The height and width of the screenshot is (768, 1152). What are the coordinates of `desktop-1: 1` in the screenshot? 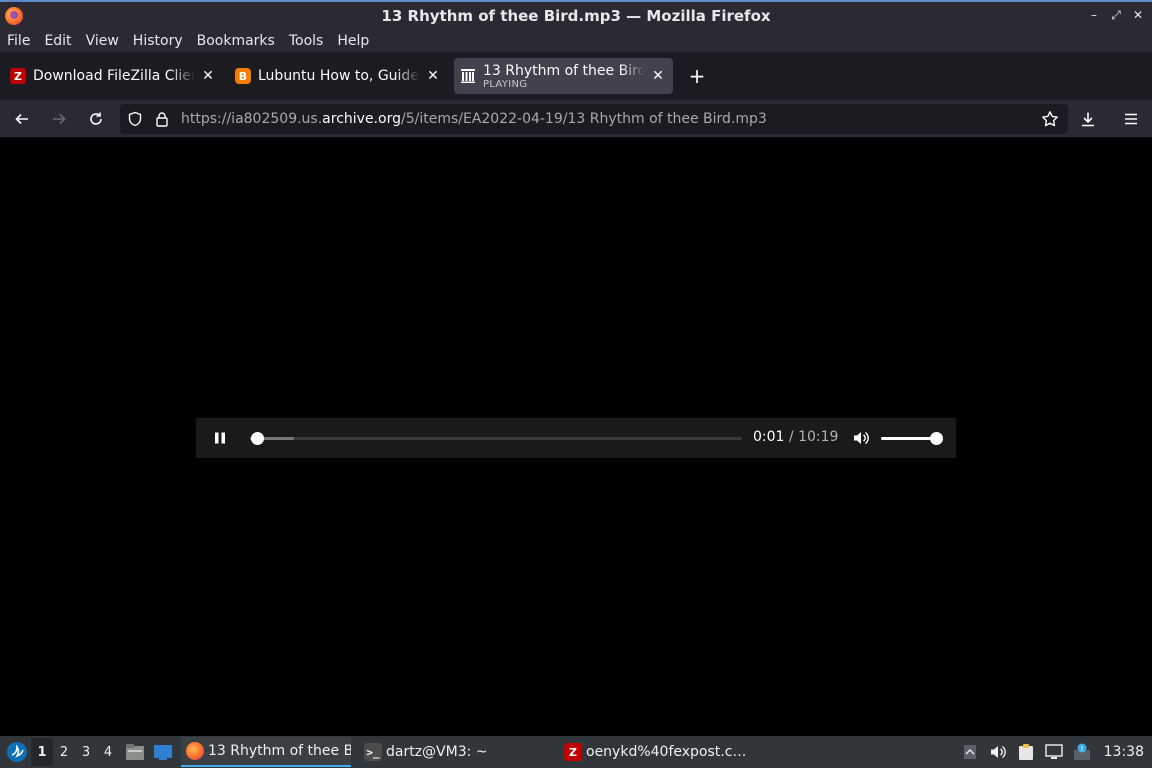 It's located at (42, 752).